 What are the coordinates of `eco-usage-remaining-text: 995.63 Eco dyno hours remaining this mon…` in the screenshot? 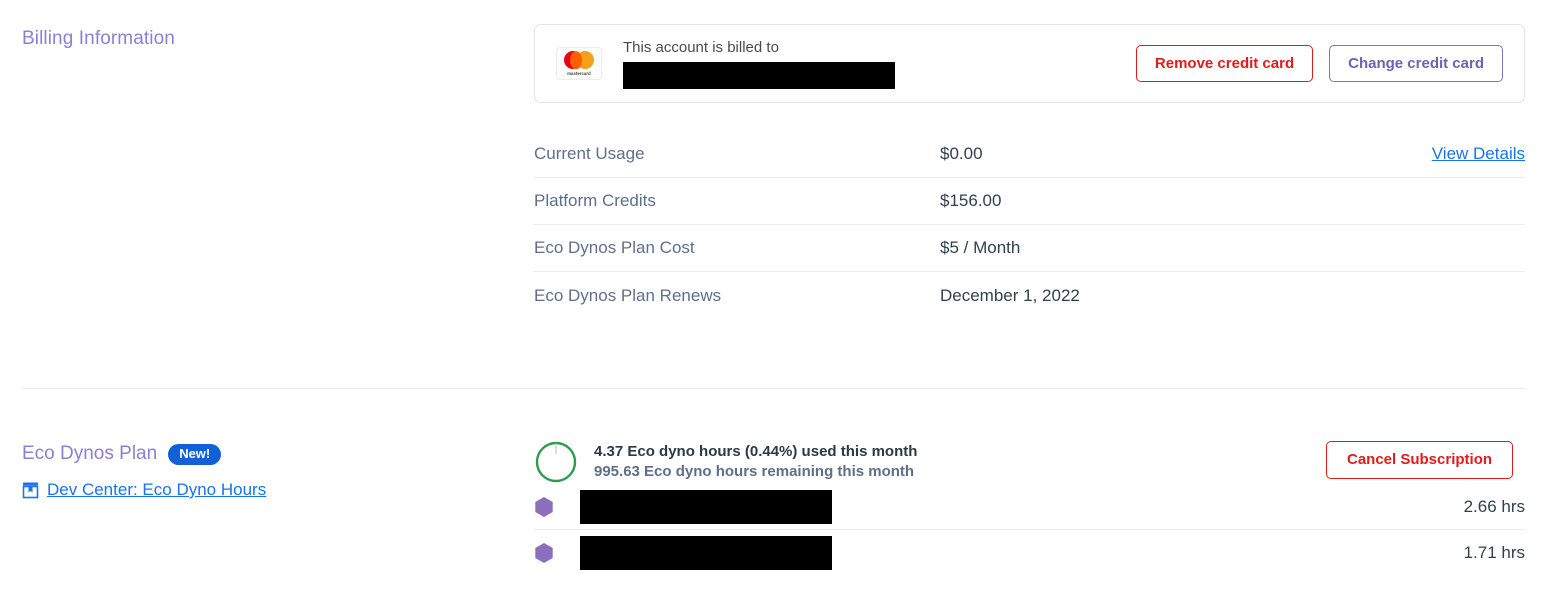 It's located at (754, 471).